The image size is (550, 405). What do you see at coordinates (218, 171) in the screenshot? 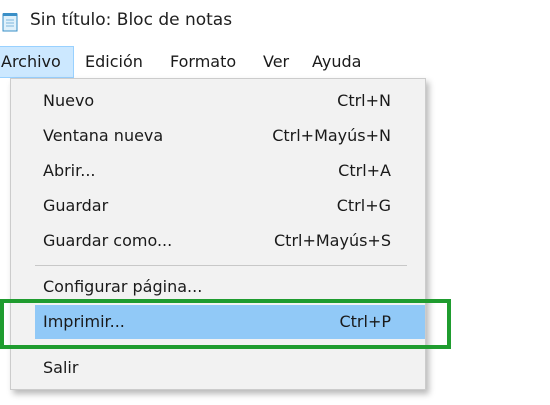
I see `menu-item-abrir: Abrir... Ctrl+A` at bounding box center [218, 171].